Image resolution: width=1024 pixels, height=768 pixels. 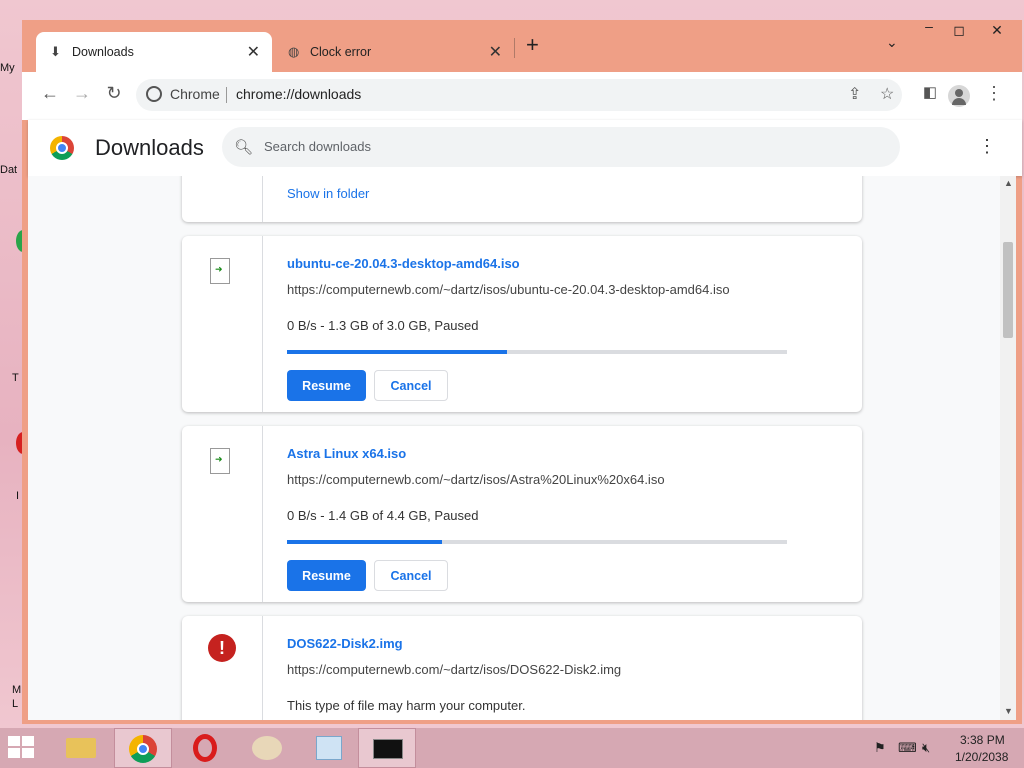 I want to click on omnibox-separator, so click(x=226, y=95).